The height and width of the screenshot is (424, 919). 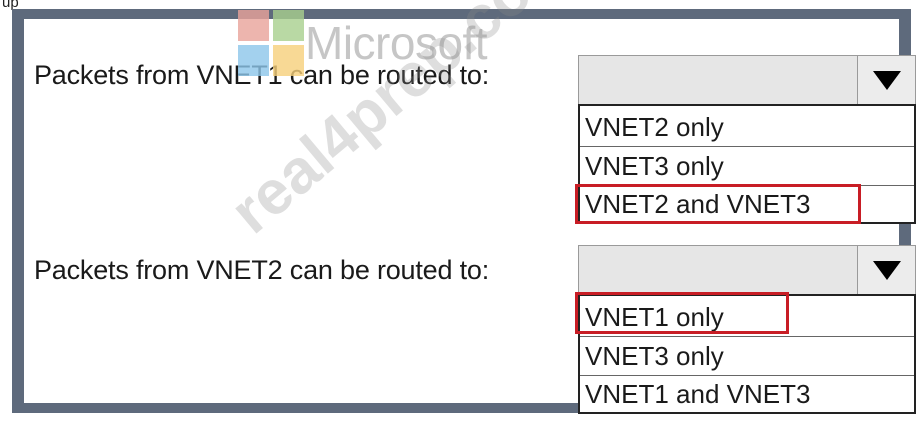 What do you see at coordinates (747, 394) in the screenshot?
I see `question-2-option-3: VNET1 and VNET3` at bounding box center [747, 394].